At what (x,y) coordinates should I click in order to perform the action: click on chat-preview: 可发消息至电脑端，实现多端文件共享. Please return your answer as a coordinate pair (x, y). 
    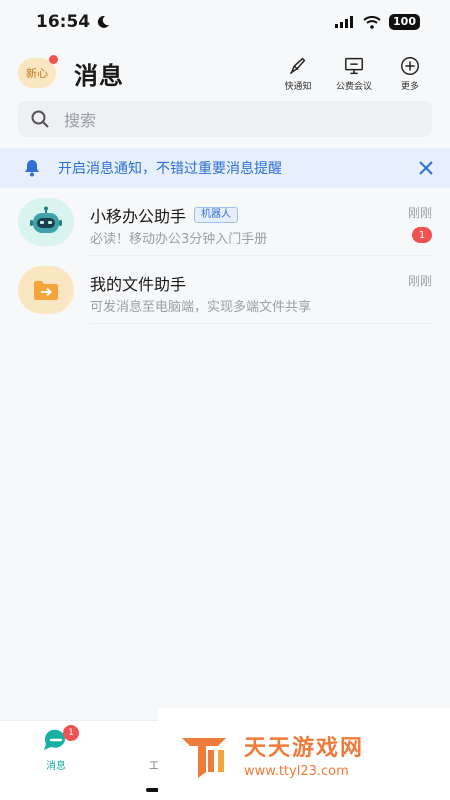
    Looking at the image, I should click on (201, 307).